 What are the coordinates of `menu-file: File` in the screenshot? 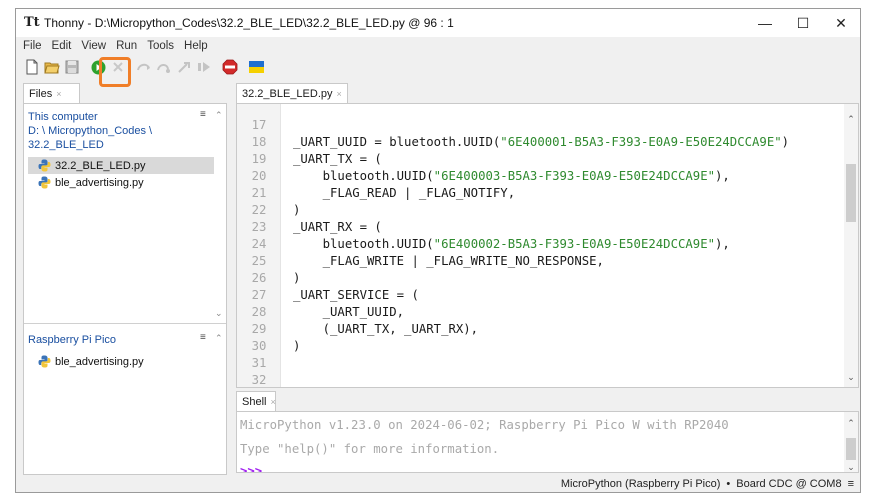 It's located at (31, 46).